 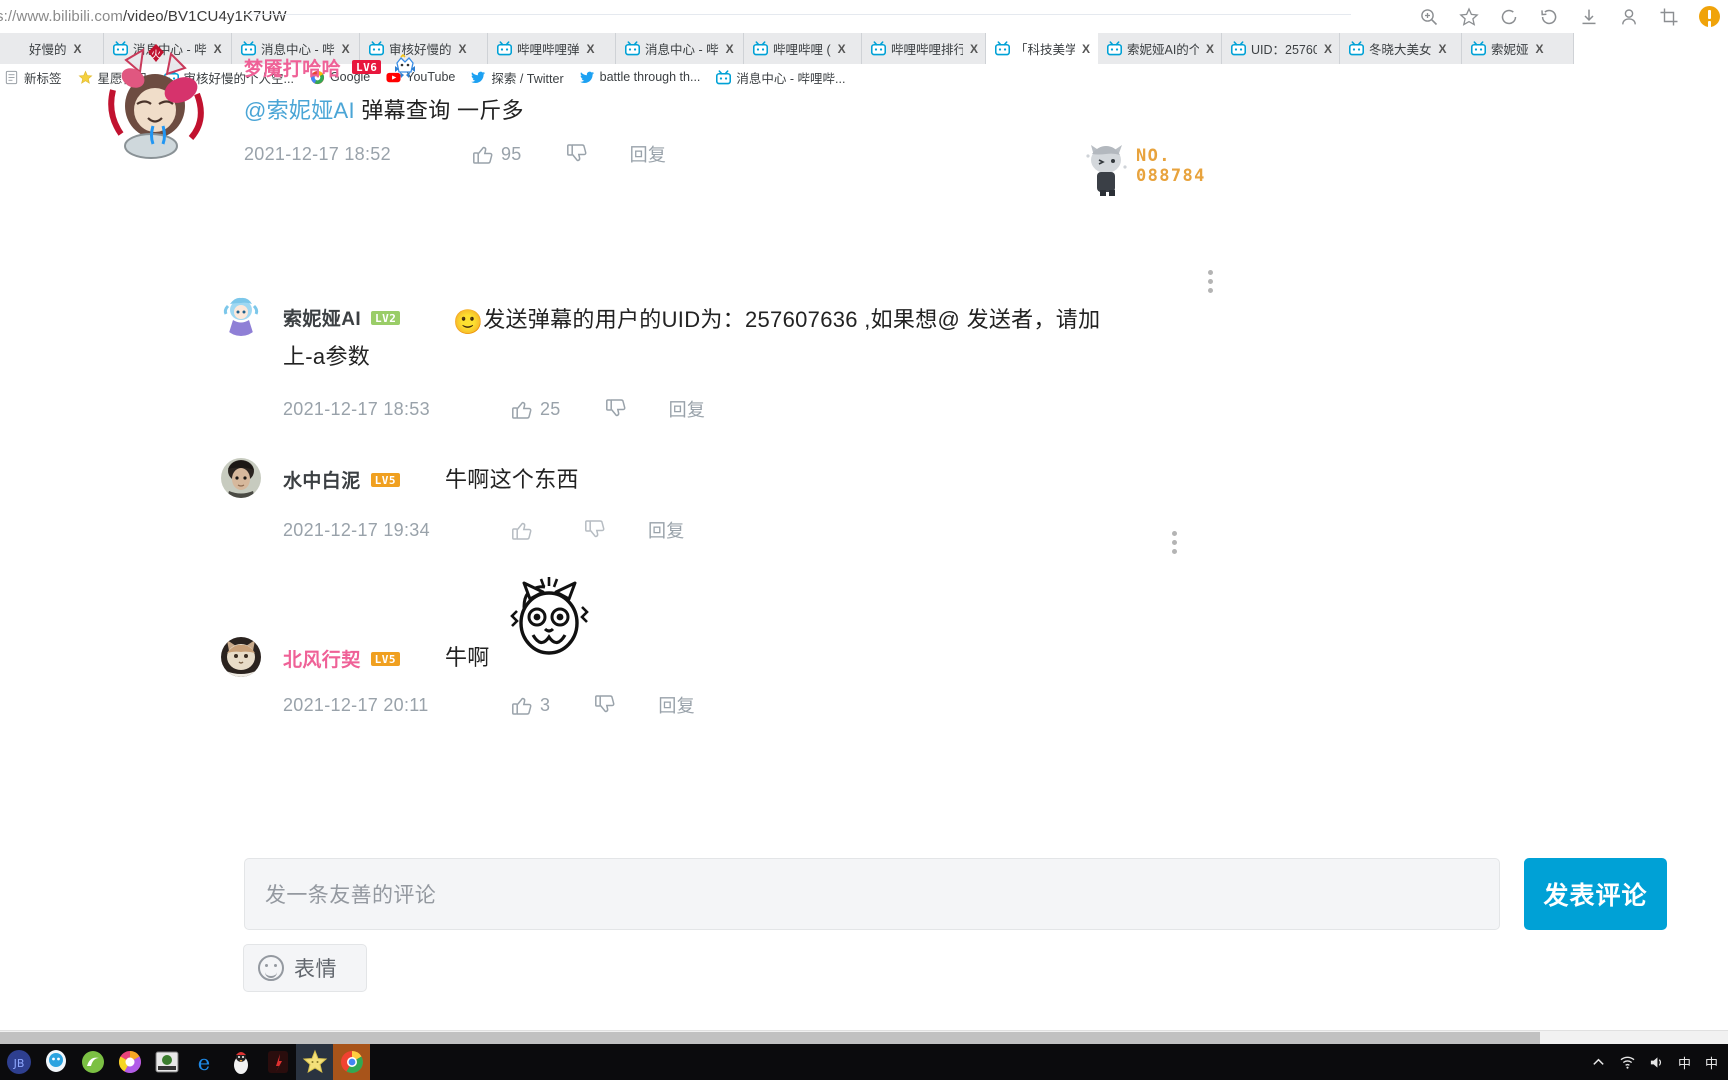 What do you see at coordinates (1429, 17) in the screenshot?
I see `zoom-in-icon` at bounding box center [1429, 17].